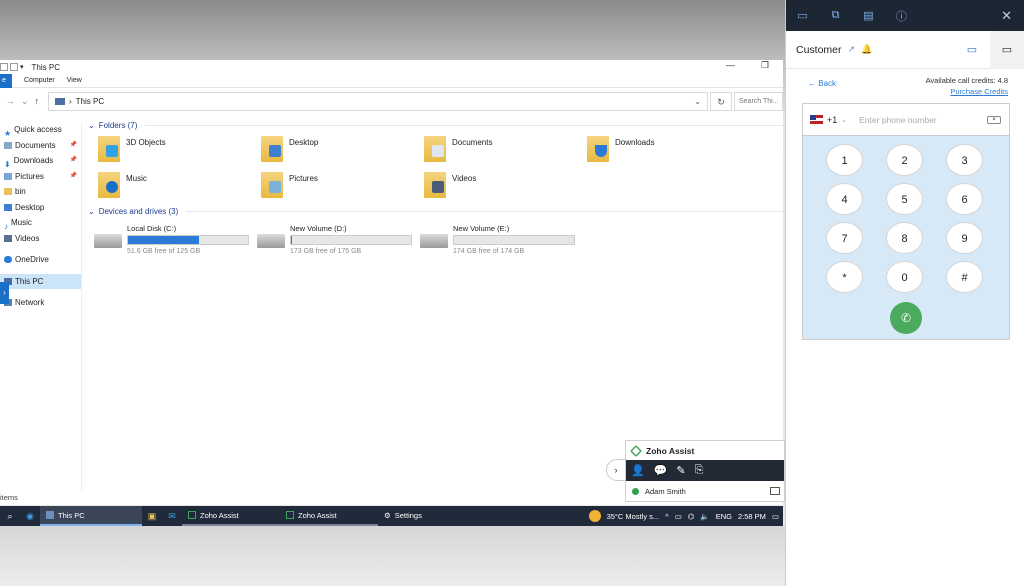 This screenshot has height=586, width=1024. What do you see at coordinates (427, 516) in the screenshot?
I see `taskbar-app-settings: ⚙ Settings` at bounding box center [427, 516].